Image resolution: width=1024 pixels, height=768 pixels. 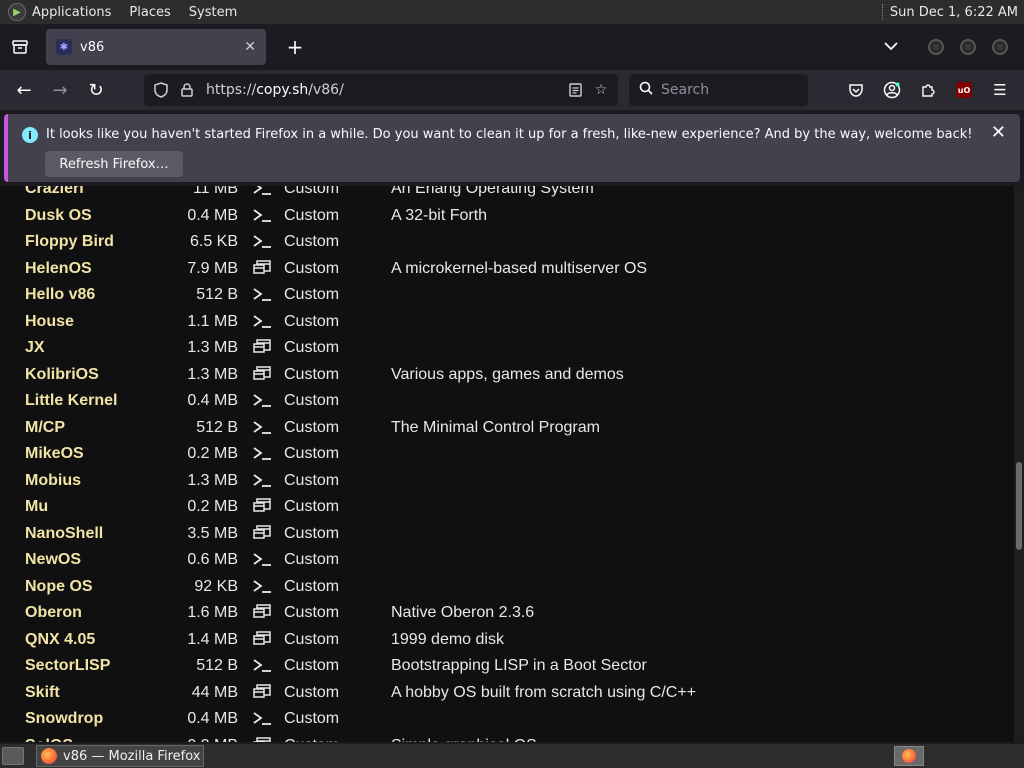 I want to click on os-name-link: Mobius, so click(x=53, y=481).